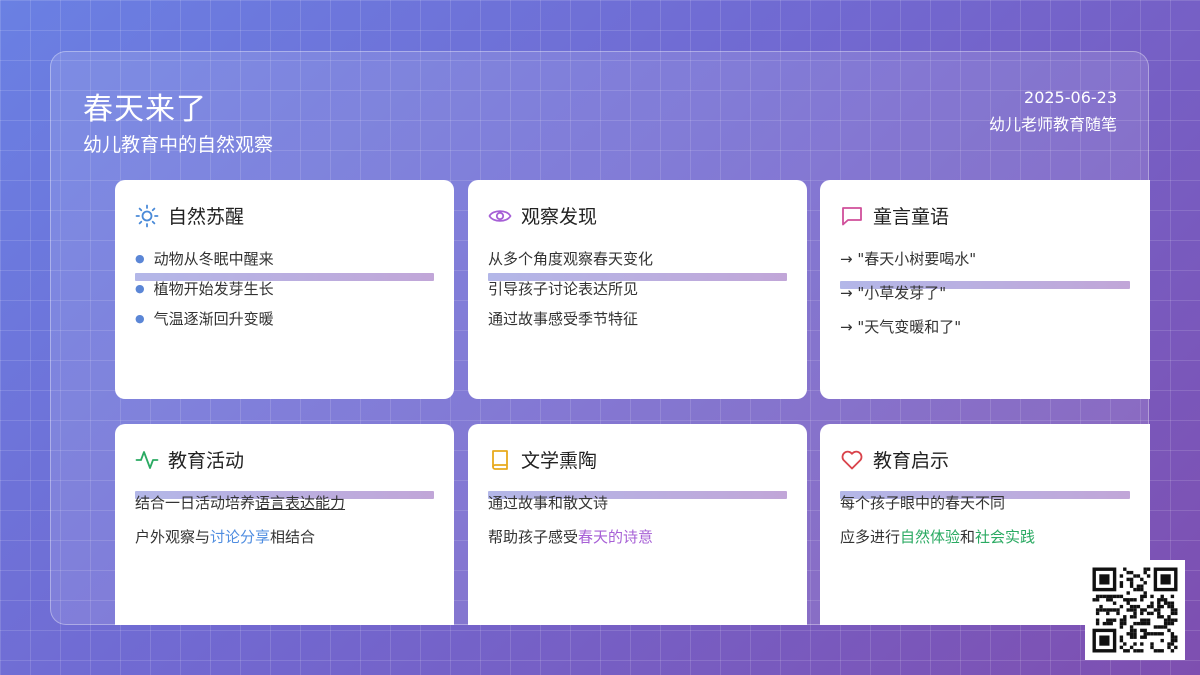 The image size is (1200, 675). I want to click on card-title: 教育启示, so click(911, 461).